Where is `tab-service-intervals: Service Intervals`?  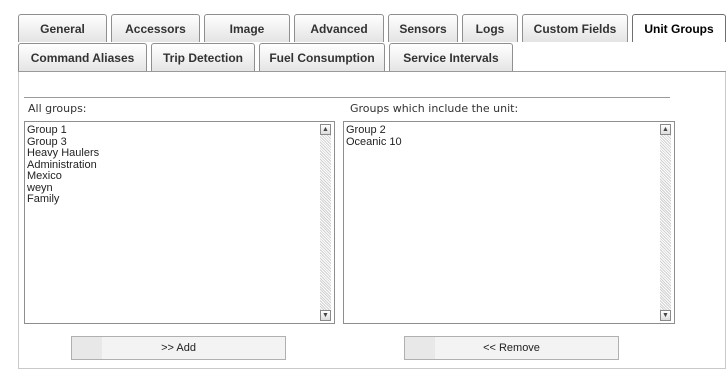
tab-service-intervals: Service Intervals is located at coordinates (451, 57).